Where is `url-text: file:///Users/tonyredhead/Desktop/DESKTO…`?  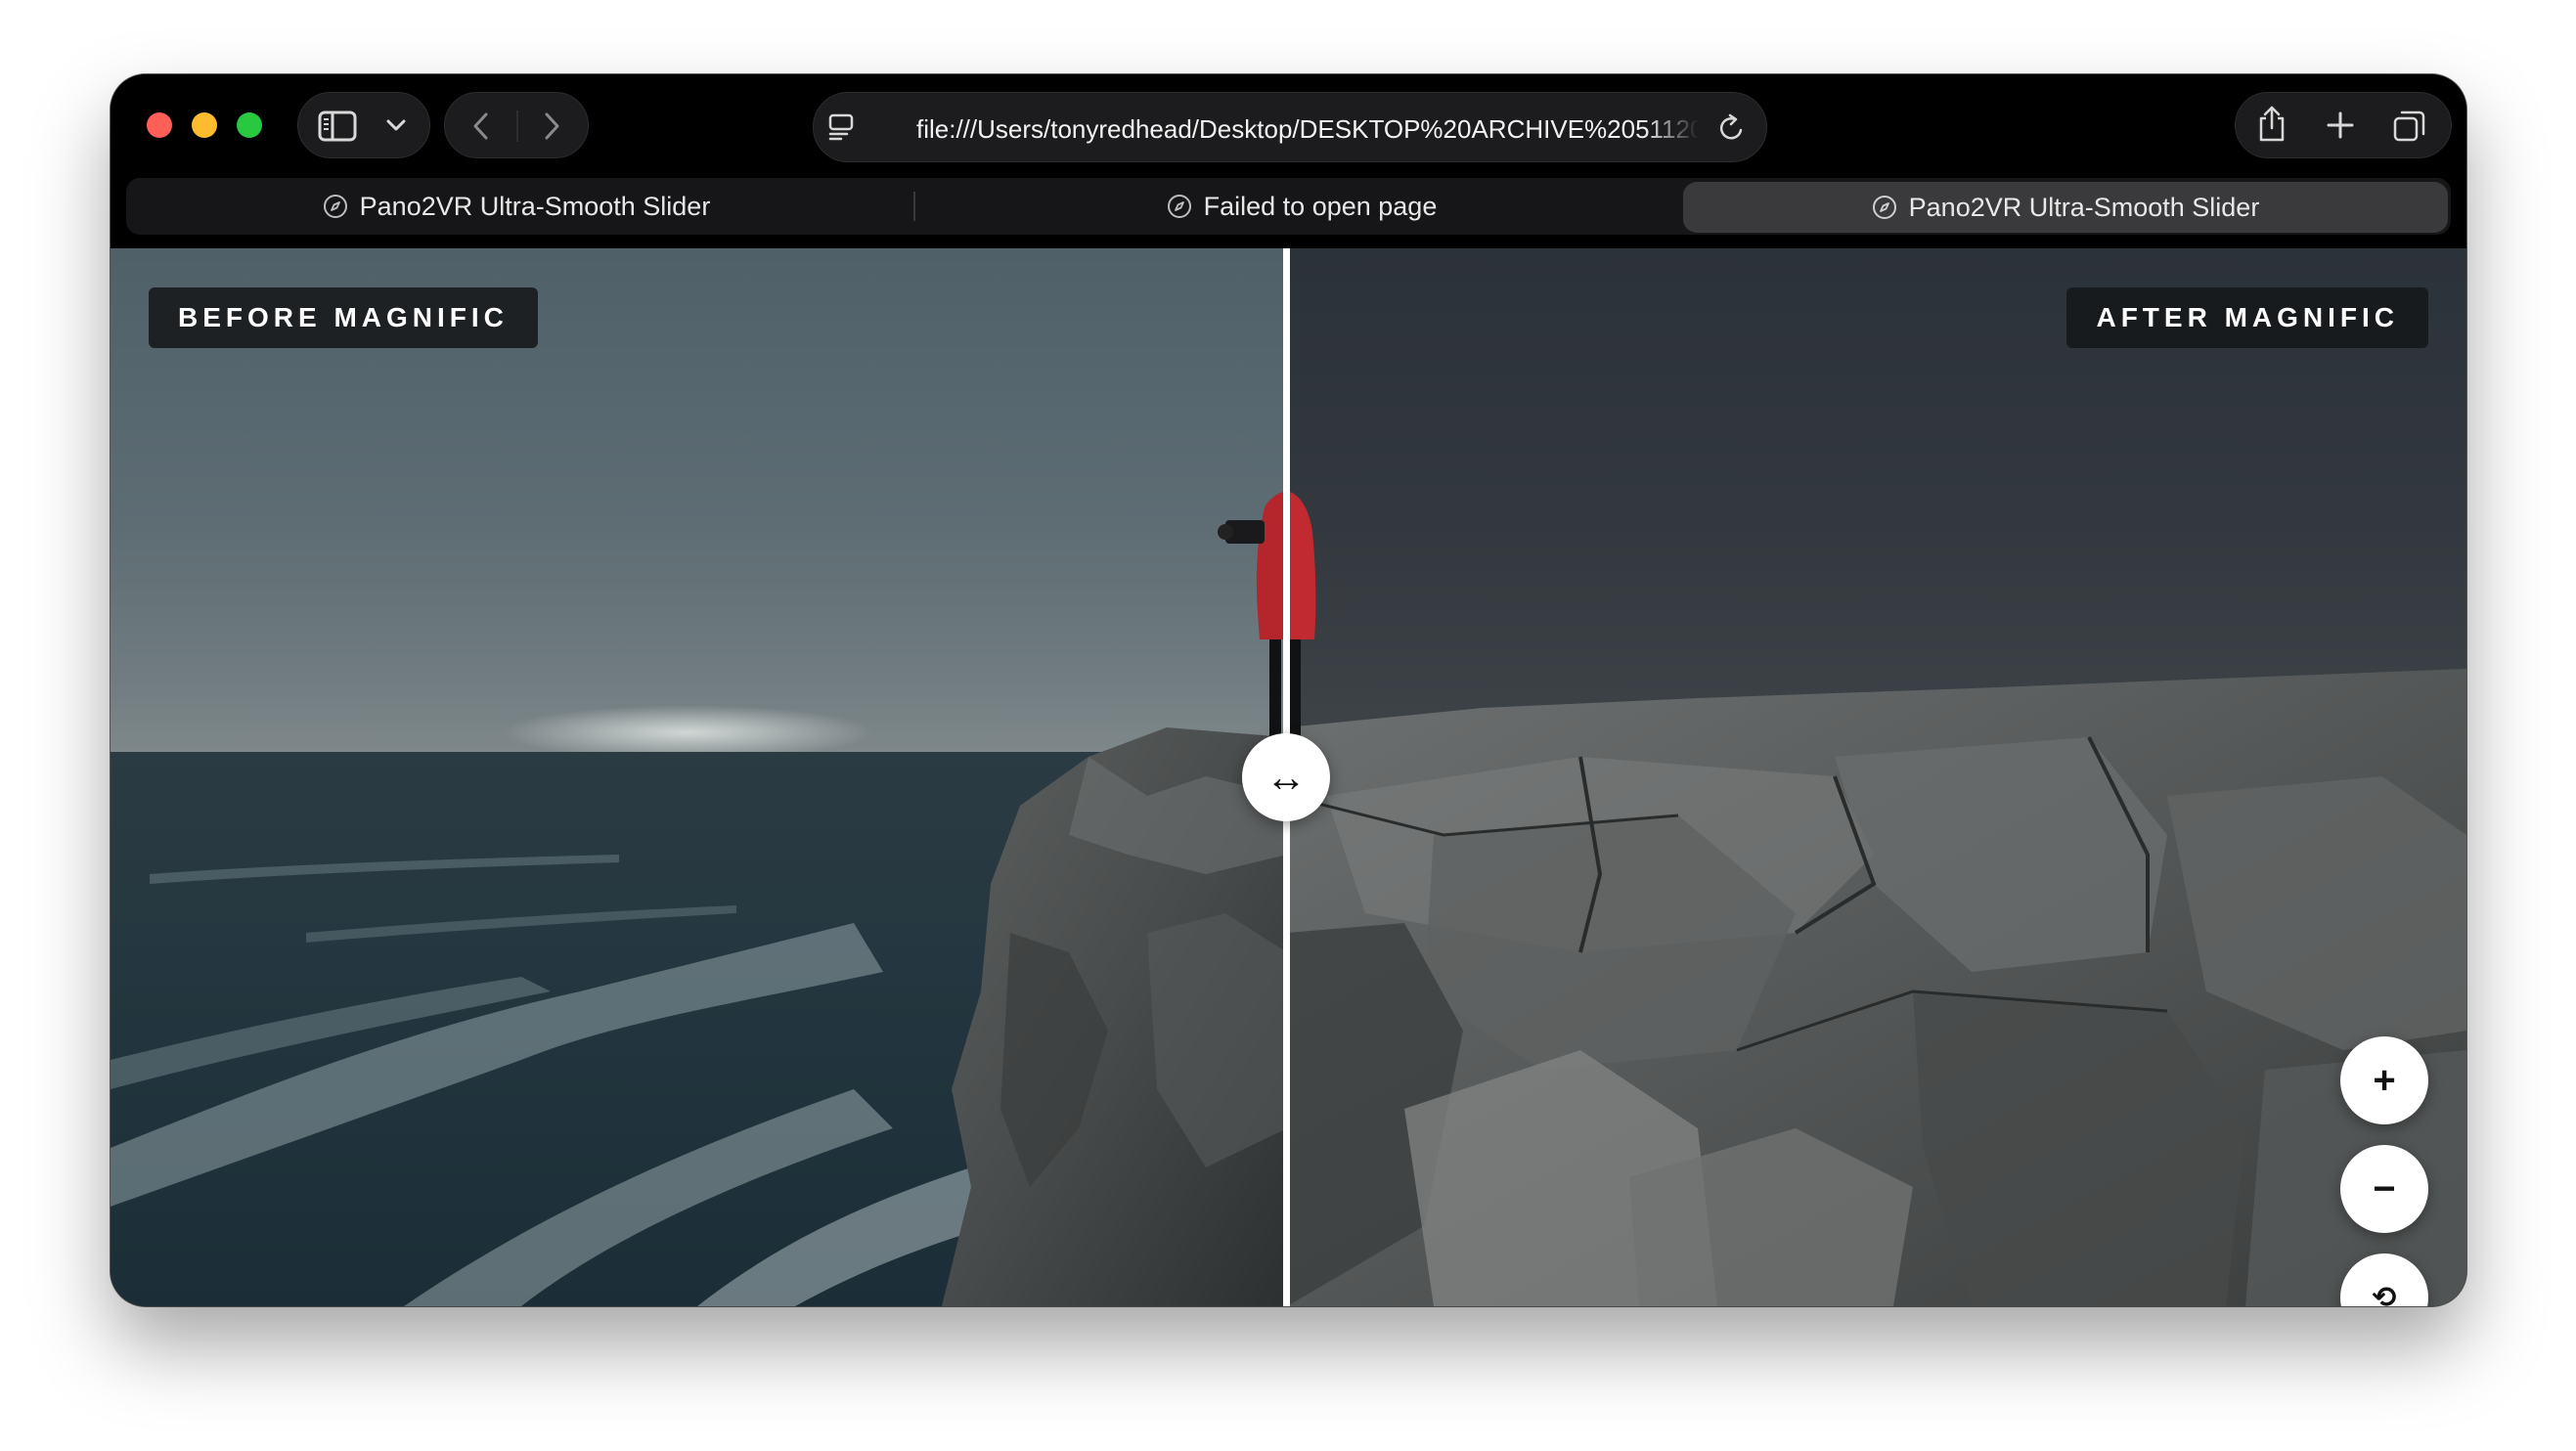
url-text: file:///Users/tonyredhead/Desktop/DESKTO… is located at coordinates (1307, 129).